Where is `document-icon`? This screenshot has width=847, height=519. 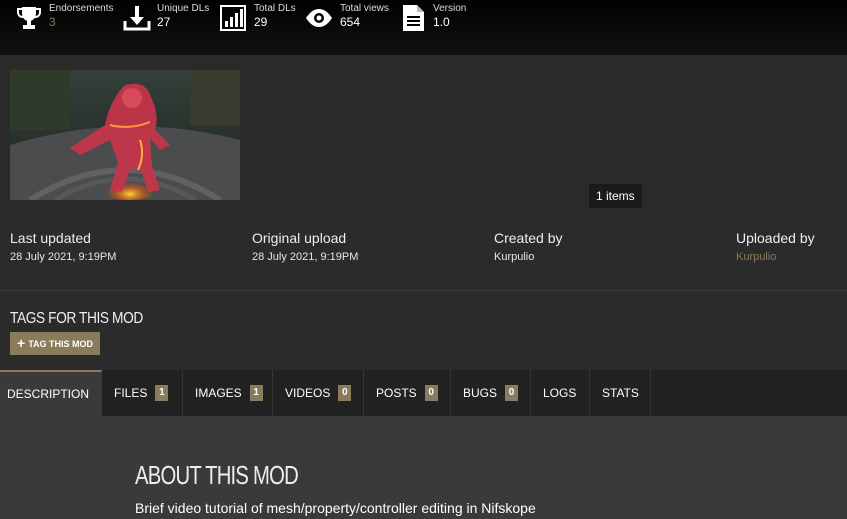
document-icon is located at coordinates (413, 18).